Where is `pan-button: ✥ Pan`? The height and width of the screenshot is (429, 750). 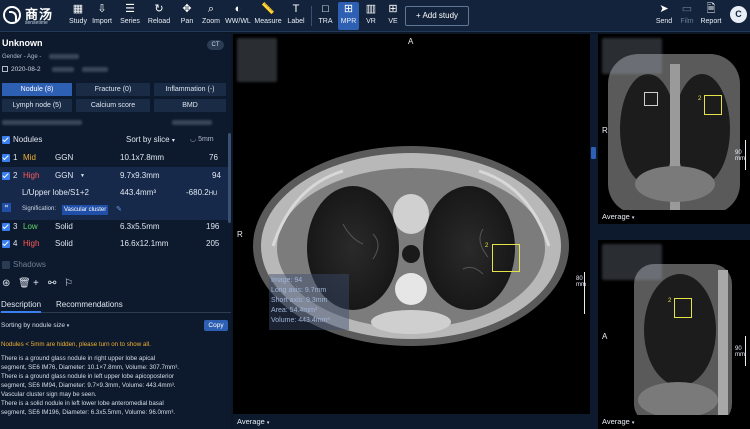
pan-button: ✥ Pan is located at coordinates (187, 16).